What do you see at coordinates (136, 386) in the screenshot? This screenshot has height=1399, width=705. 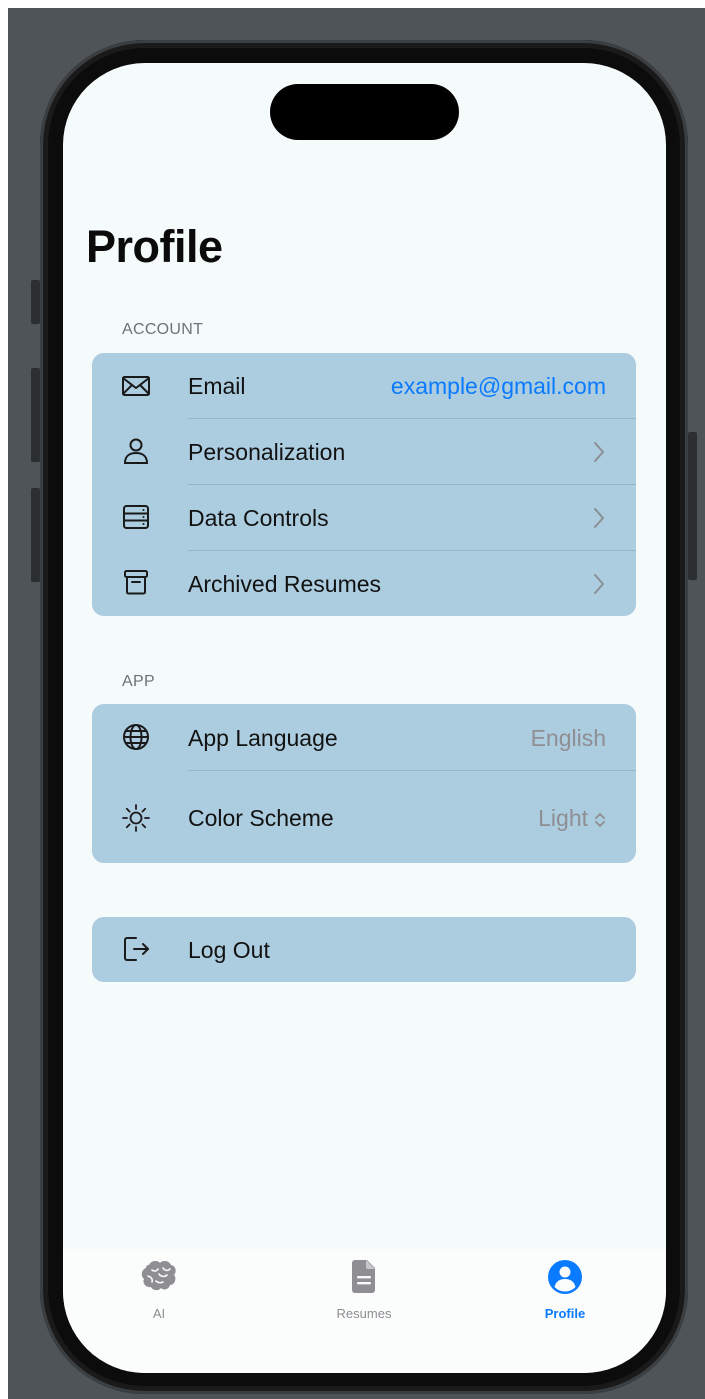 I see `envelope-icon` at bounding box center [136, 386].